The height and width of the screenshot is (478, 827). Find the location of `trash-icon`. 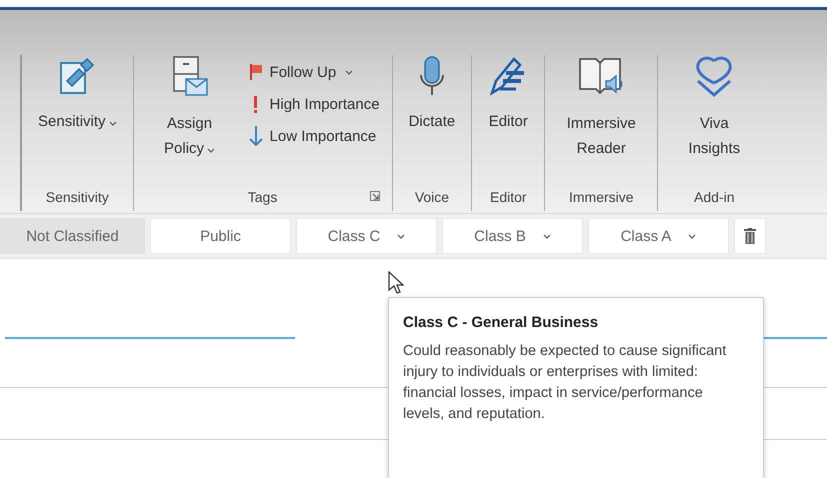

trash-icon is located at coordinates (750, 236).